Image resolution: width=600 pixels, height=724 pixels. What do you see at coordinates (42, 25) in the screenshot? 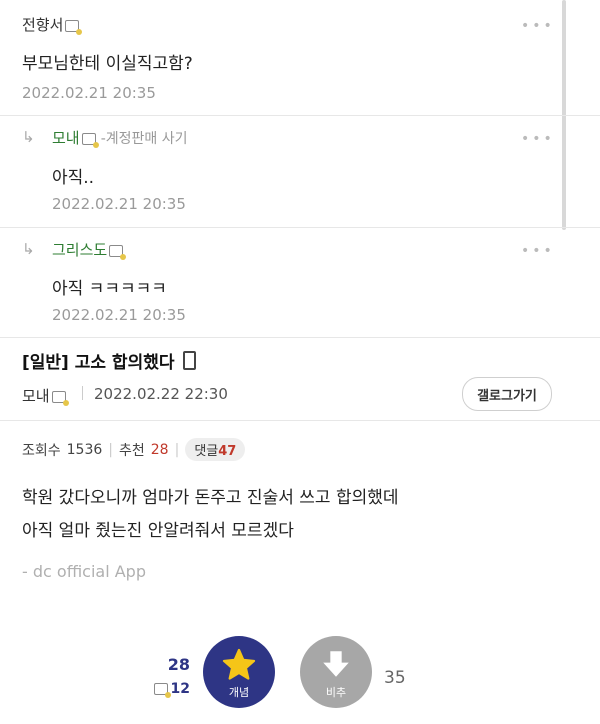
I see `comment-1-nick: 전향서` at bounding box center [42, 25].